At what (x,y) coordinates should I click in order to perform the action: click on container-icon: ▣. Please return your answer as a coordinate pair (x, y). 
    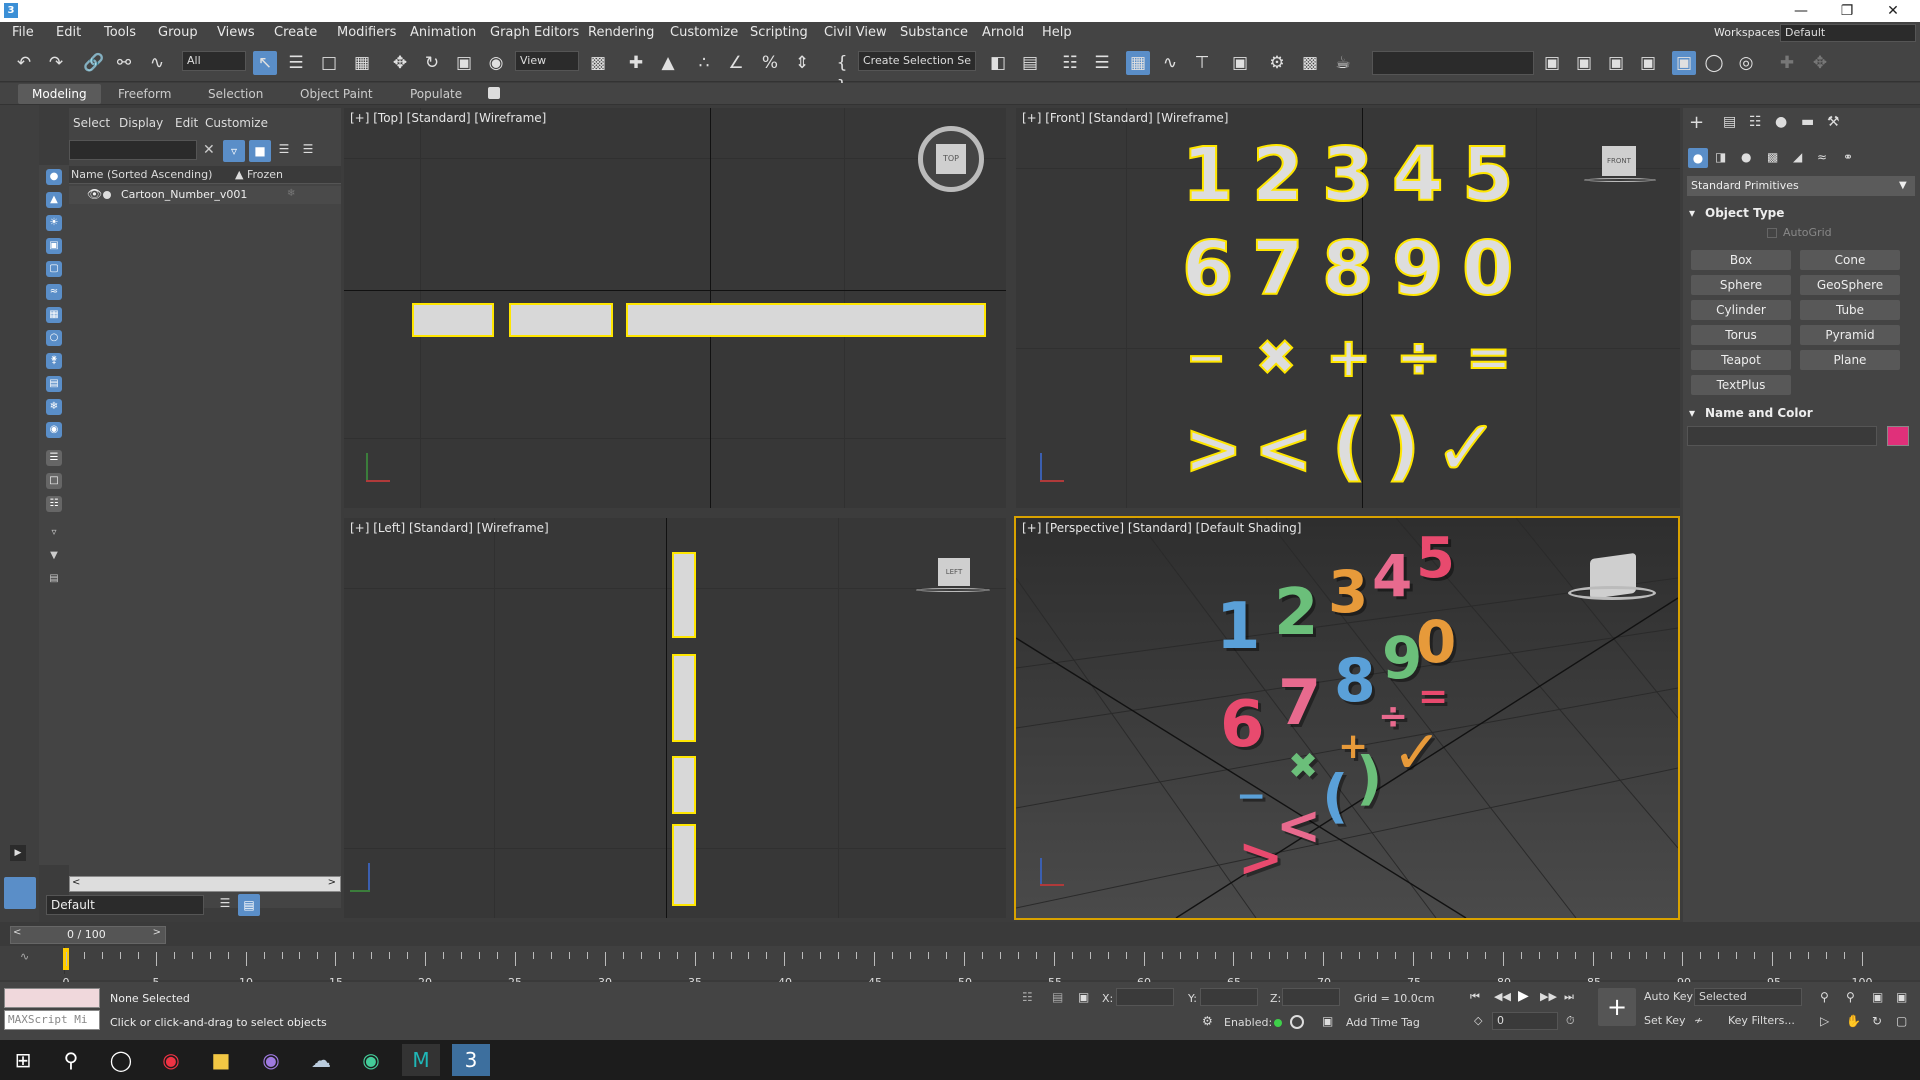
    Looking at the image, I should click on (1684, 63).